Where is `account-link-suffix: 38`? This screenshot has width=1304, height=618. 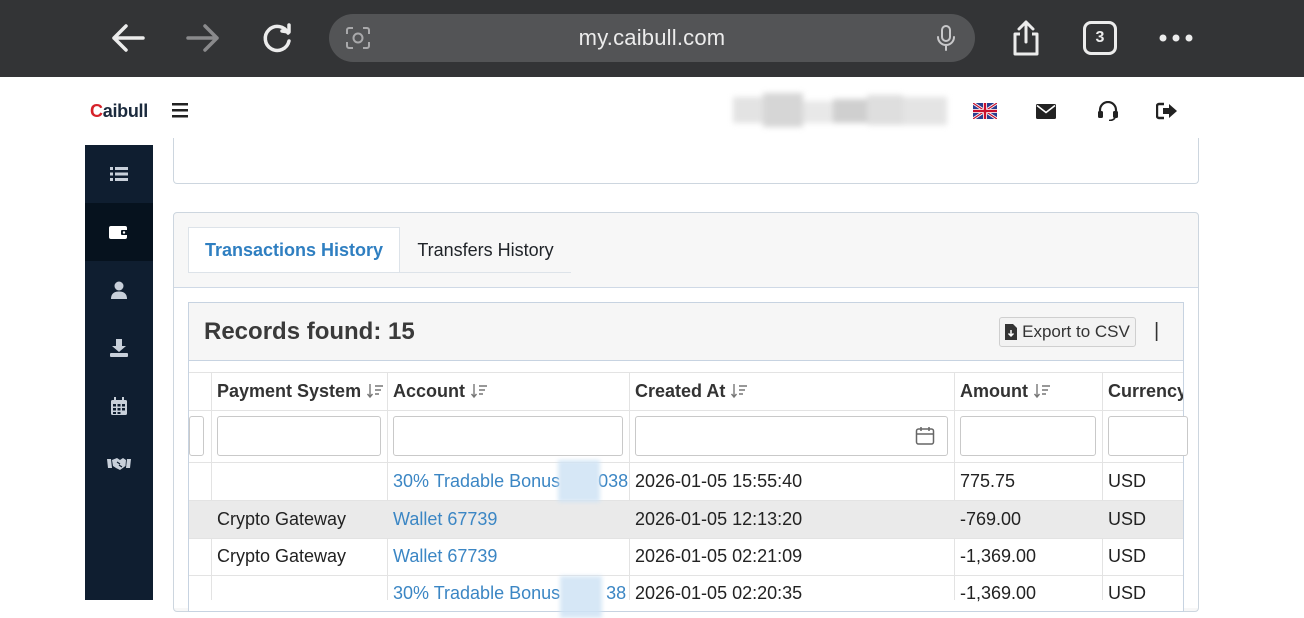 account-link-suffix: 38 is located at coordinates (616, 593).